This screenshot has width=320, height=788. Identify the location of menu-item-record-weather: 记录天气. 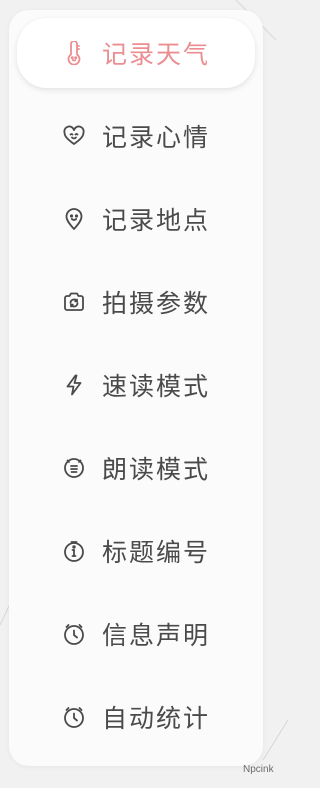
(136, 53).